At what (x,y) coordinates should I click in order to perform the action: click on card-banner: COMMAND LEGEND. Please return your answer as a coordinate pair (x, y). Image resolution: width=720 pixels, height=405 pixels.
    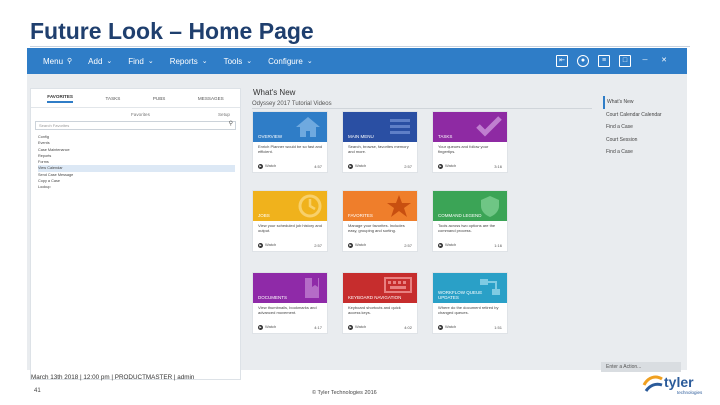
    Looking at the image, I should click on (470, 206).